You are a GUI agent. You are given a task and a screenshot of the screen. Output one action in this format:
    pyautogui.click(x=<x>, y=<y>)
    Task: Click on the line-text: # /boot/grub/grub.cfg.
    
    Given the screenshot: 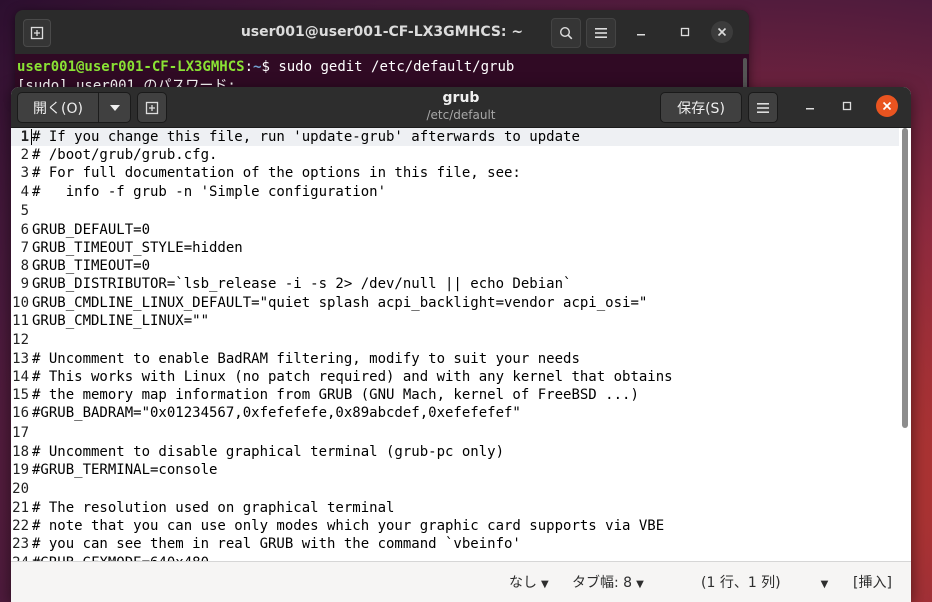 What is the action you would take?
    pyautogui.click(x=125, y=155)
    